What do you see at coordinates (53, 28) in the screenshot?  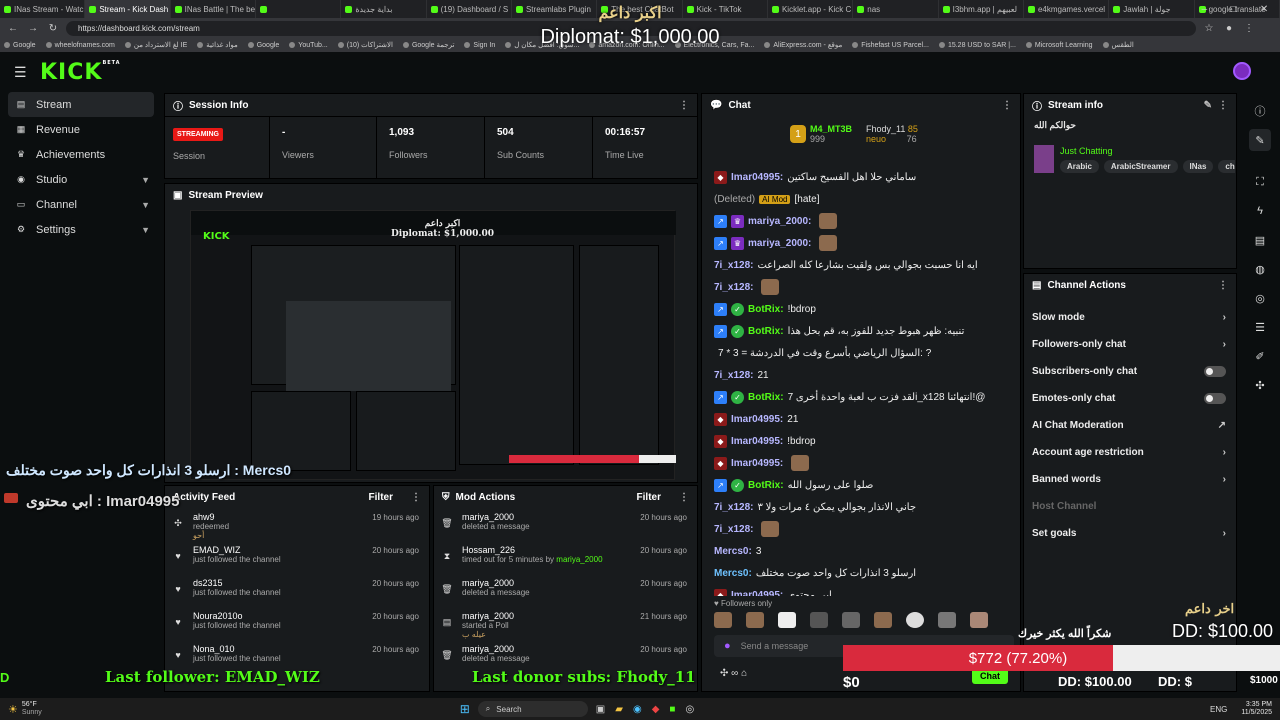 I see `reload-icon: ↻` at bounding box center [53, 28].